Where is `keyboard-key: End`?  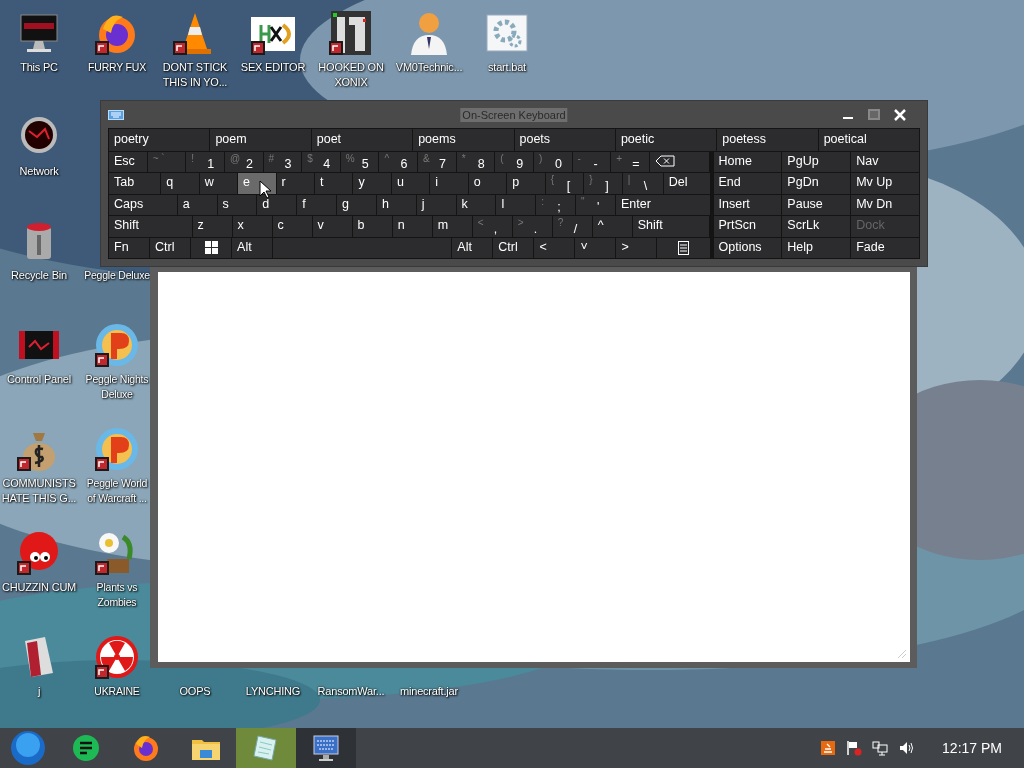
keyboard-key: End is located at coordinates (747, 183).